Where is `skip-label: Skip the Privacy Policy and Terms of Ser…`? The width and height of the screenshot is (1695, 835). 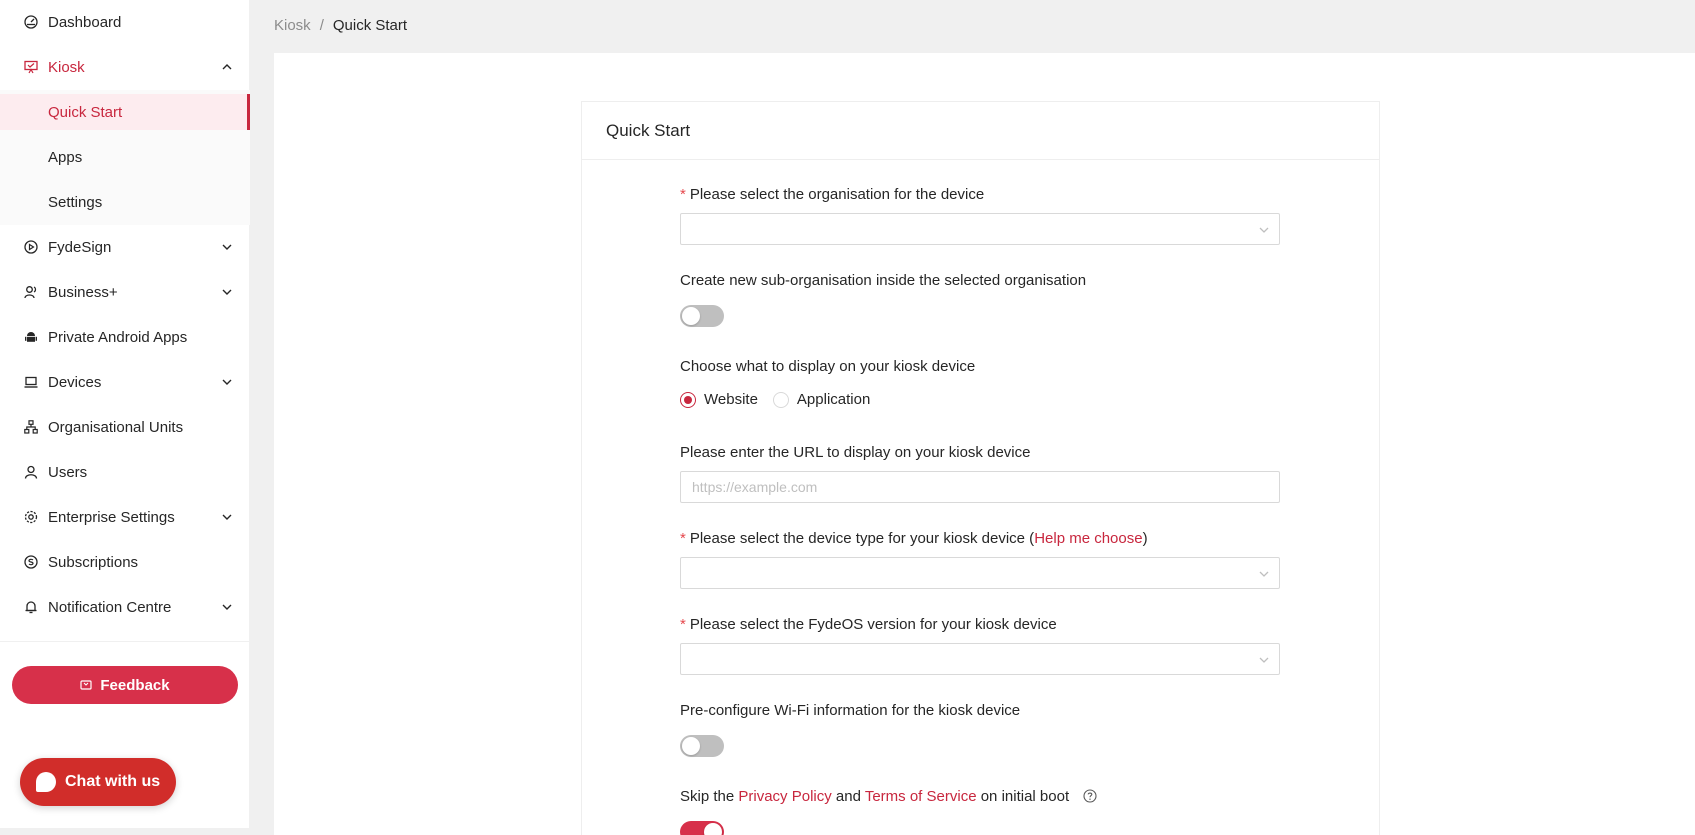
skip-label: Skip the Privacy Policy and Terms of Ser… is located at coordinates (888, 796).